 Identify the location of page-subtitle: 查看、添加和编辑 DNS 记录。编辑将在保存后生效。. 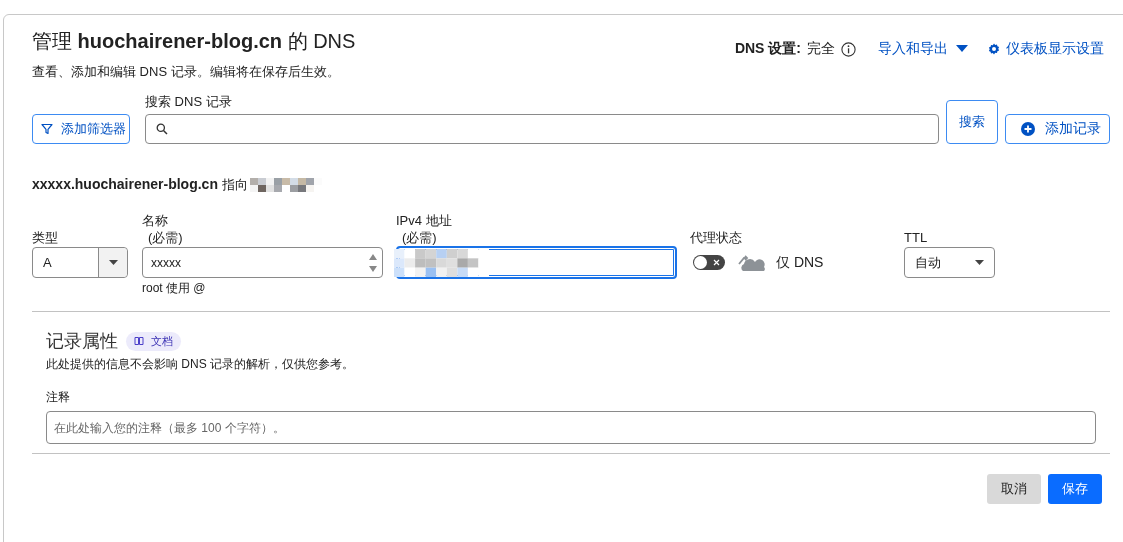
(186, 72).